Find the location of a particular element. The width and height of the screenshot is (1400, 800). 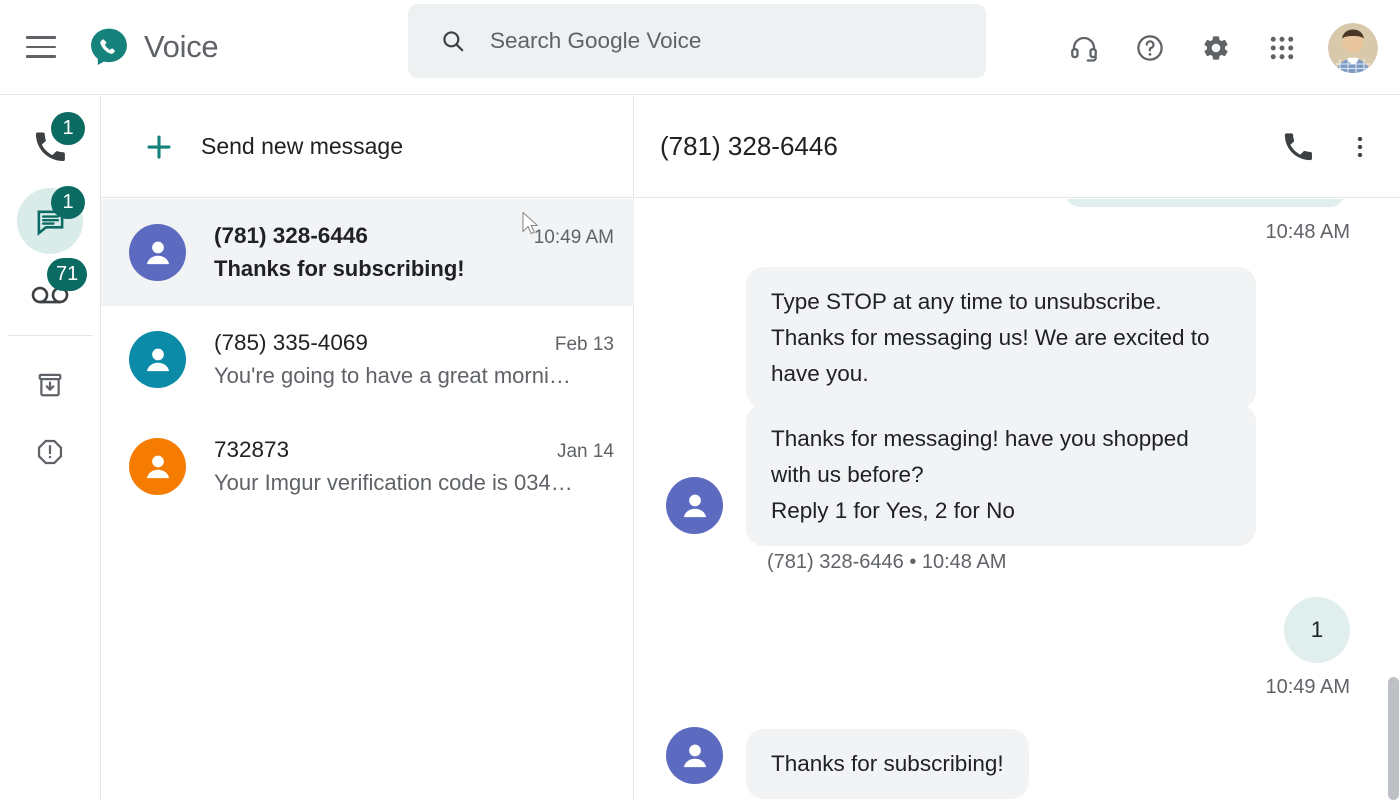

sidebar-item-archive is located at coordinates (50, 385).